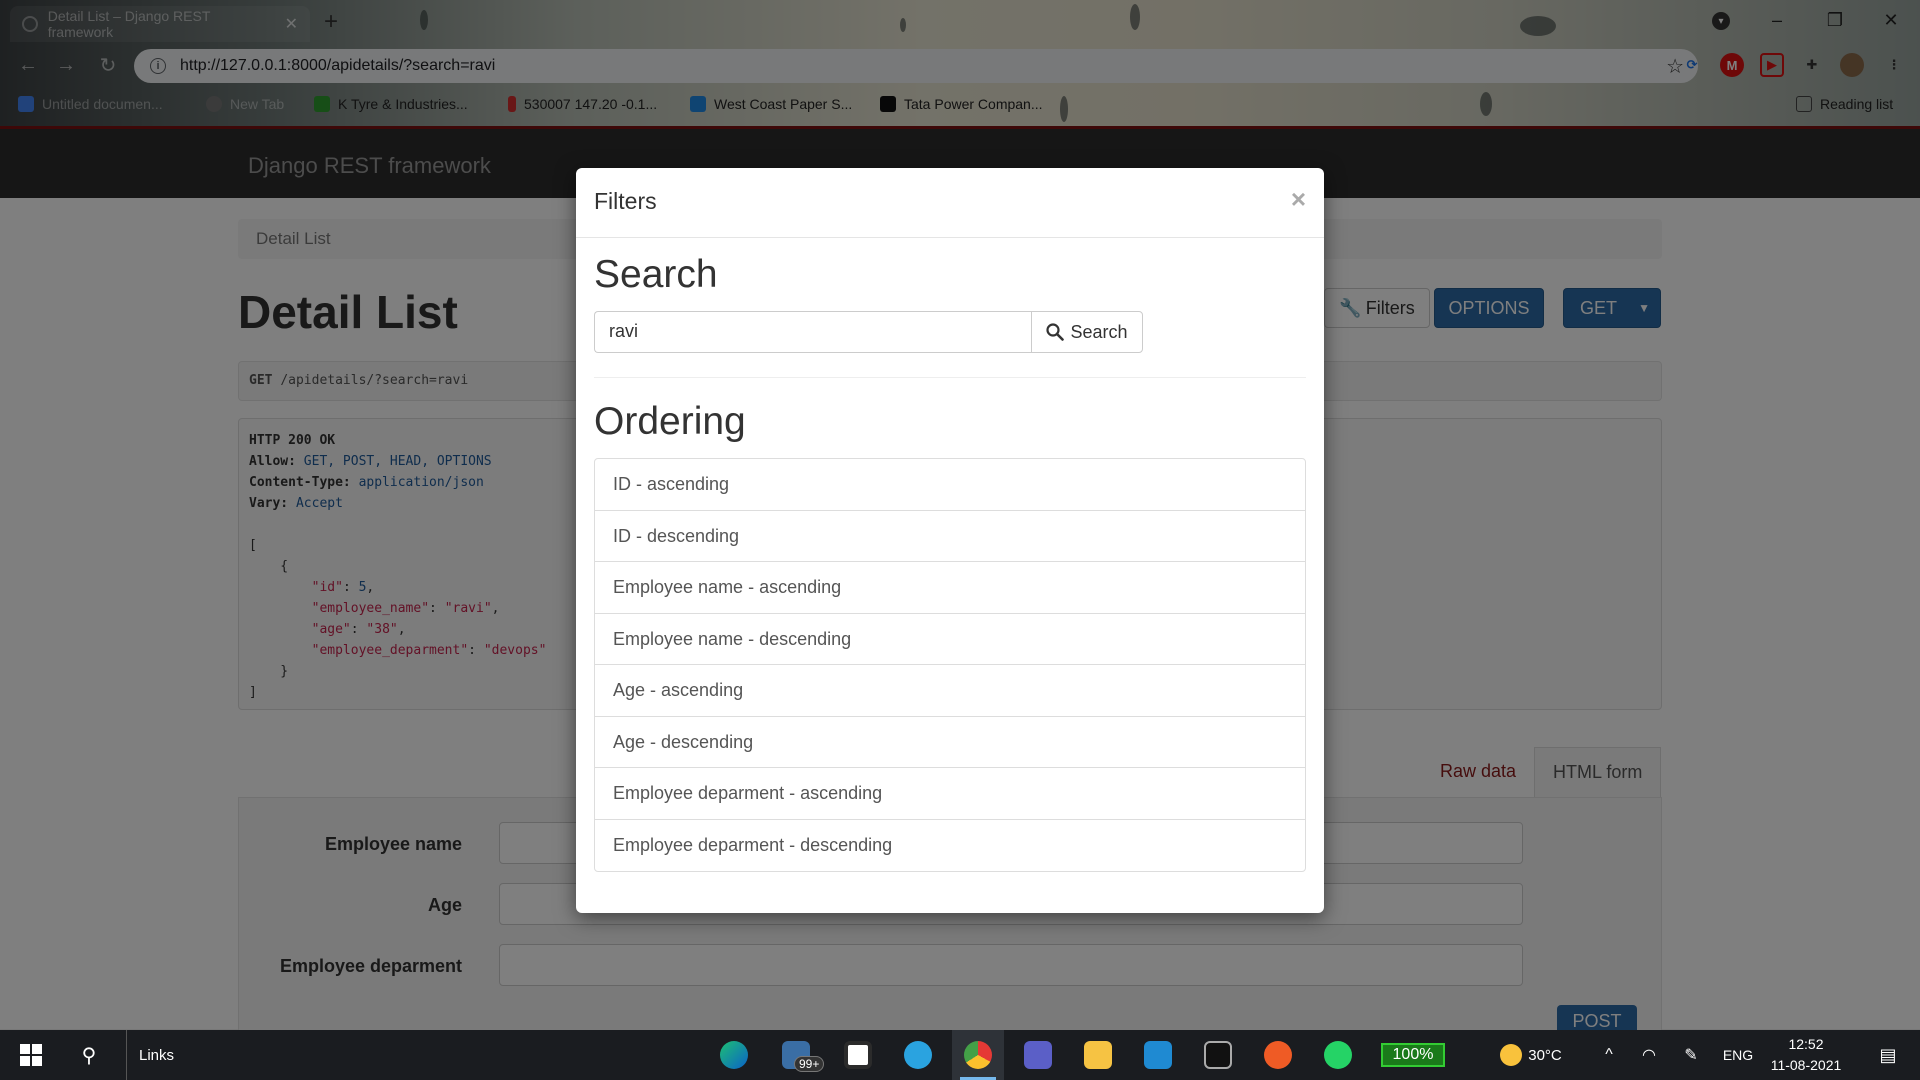 This screenshot has height=1080, width=1920. What do you see at coordinates (1691, 1055) in the screenshot?
I see `pen-icon: ✎` at bounding box center [1691, 1055].